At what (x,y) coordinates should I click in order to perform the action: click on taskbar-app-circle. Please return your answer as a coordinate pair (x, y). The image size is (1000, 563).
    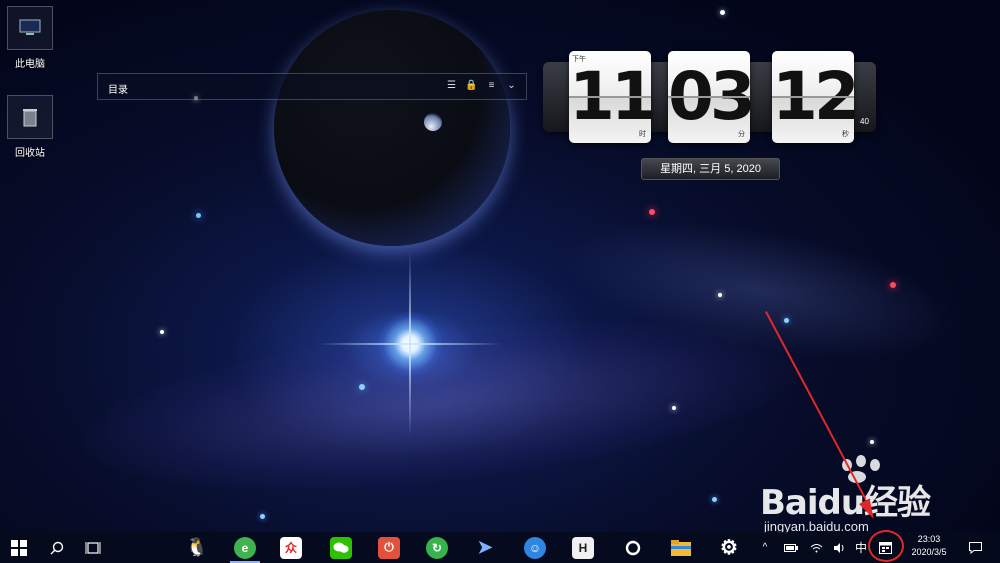
    Looking at the image, I should click on (633, 547).